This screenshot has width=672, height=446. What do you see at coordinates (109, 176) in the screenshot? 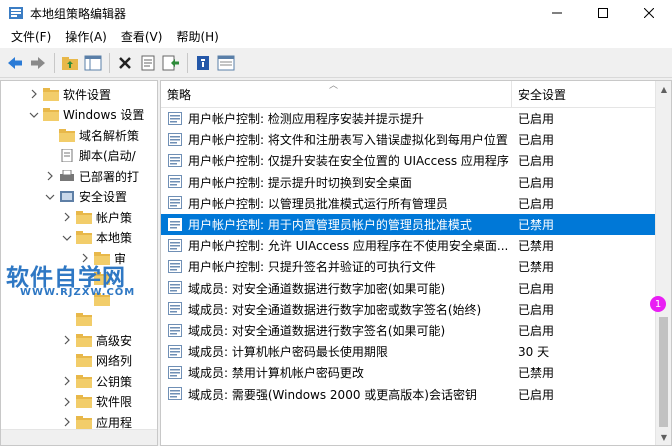
I see `tree-item-label: 已部署的打` at bounding box center [109, 176].